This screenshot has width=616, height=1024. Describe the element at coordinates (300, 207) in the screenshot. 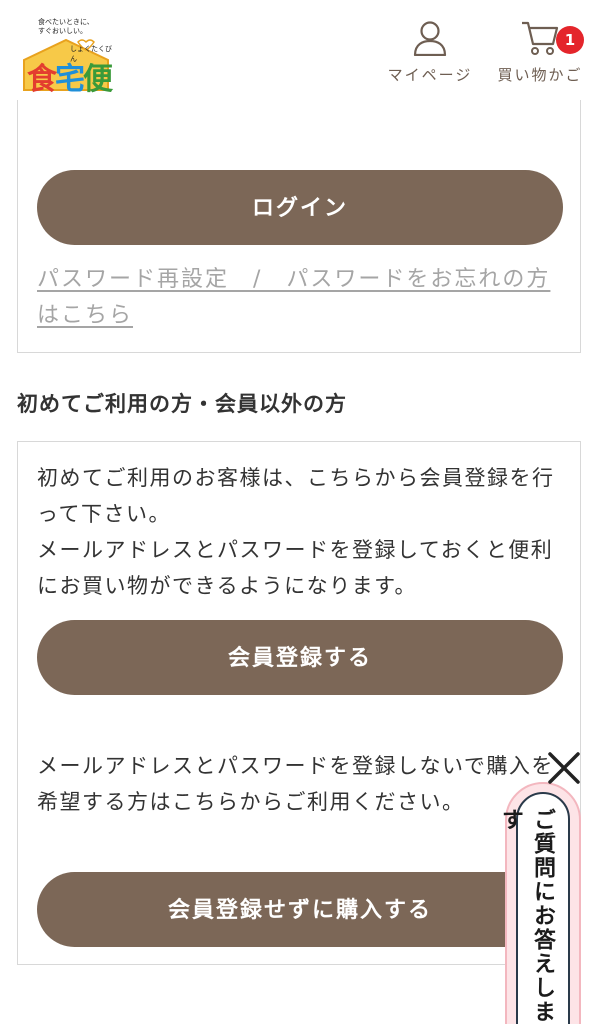

I see `login-button: ログイン` at that location.